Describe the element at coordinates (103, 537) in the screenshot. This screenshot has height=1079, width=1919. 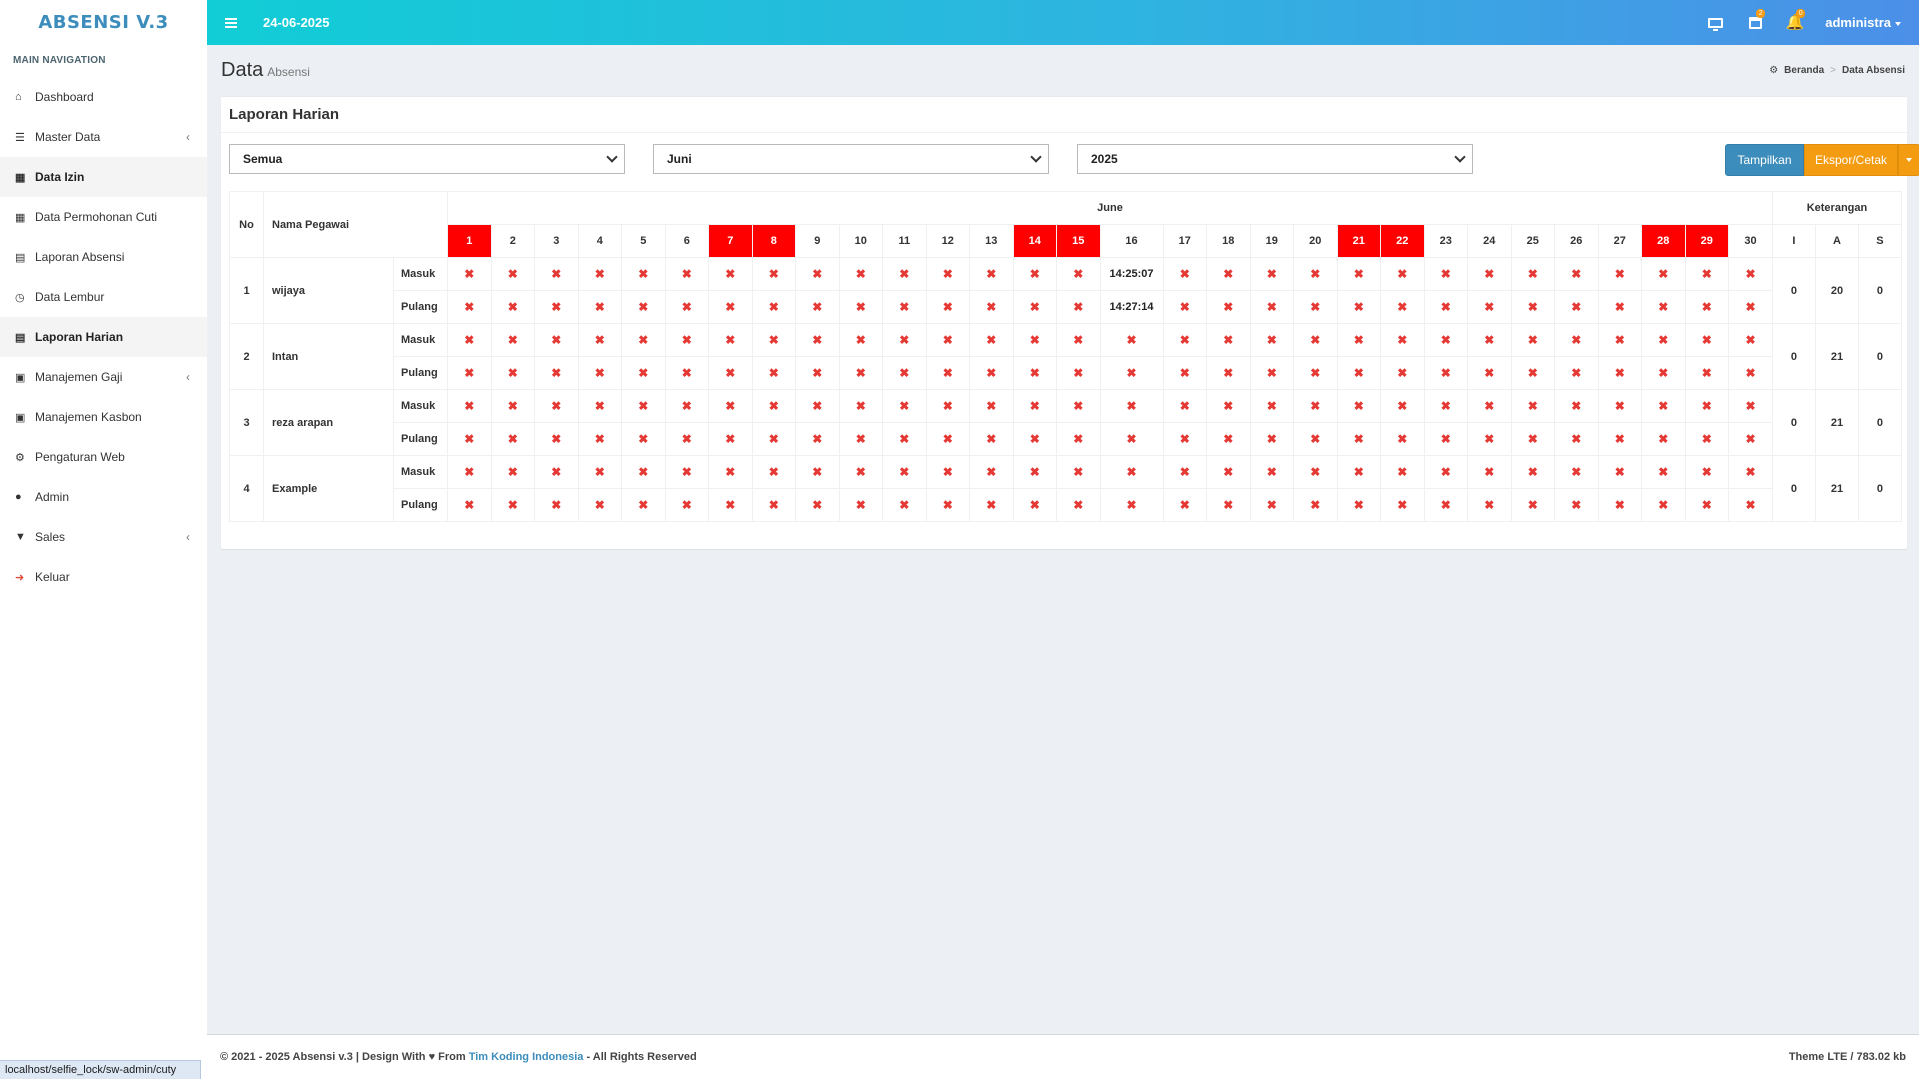
I see `sidebar-item-sales: ▼ Sales ‹` at that location.